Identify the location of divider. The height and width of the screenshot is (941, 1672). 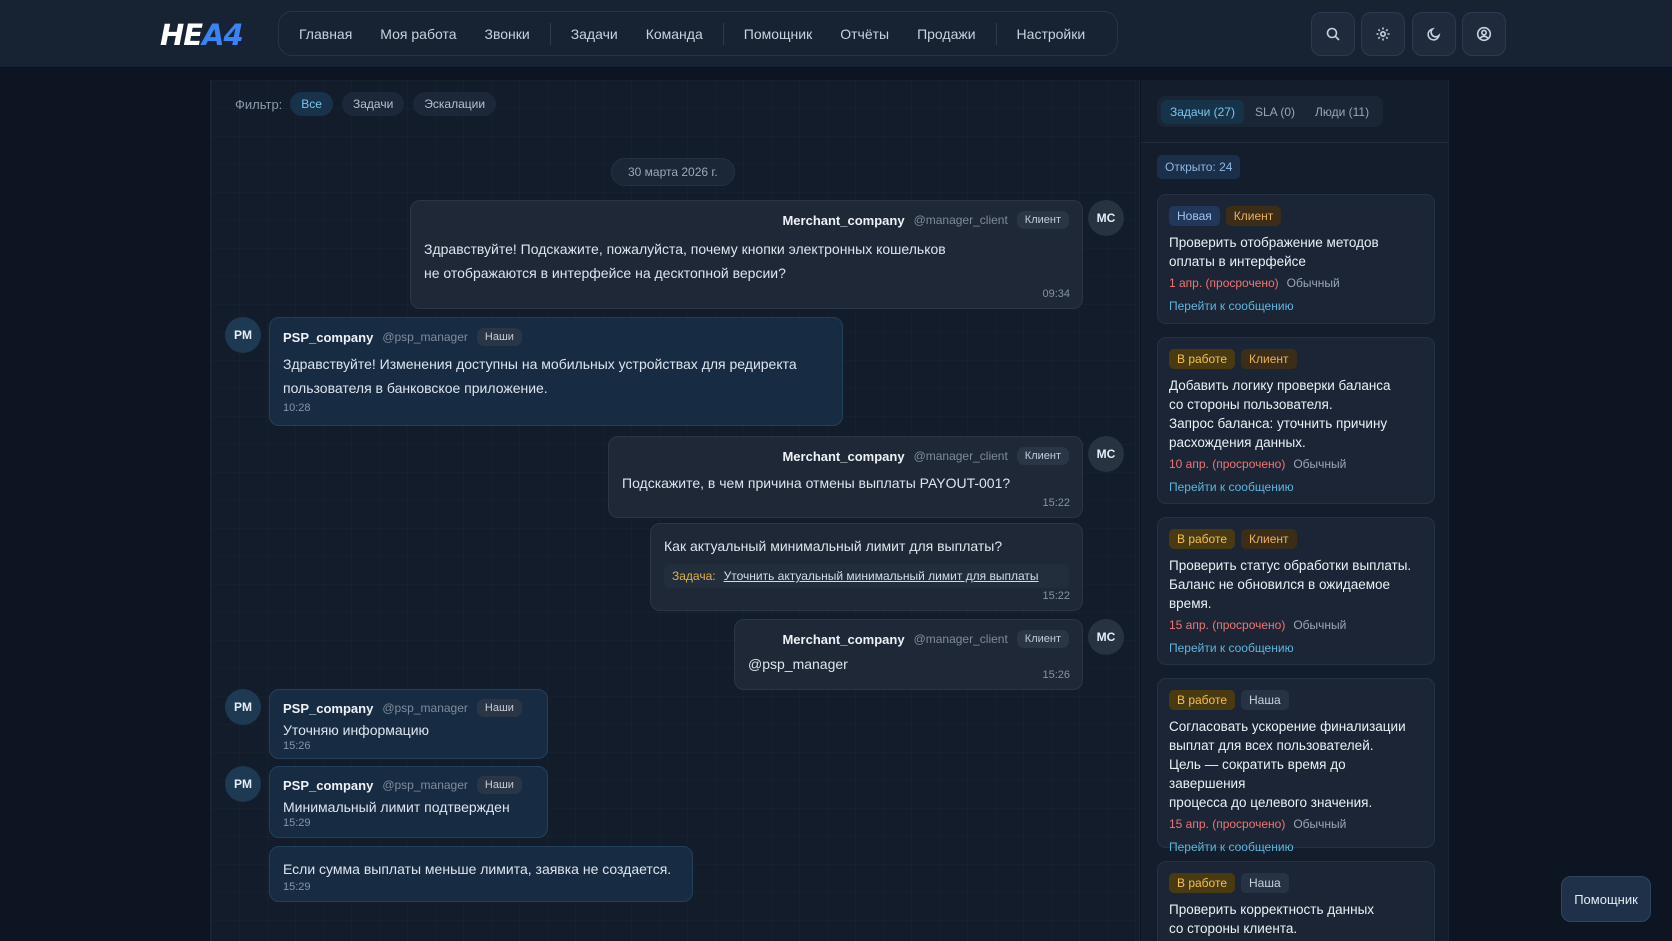
(1295, 142).